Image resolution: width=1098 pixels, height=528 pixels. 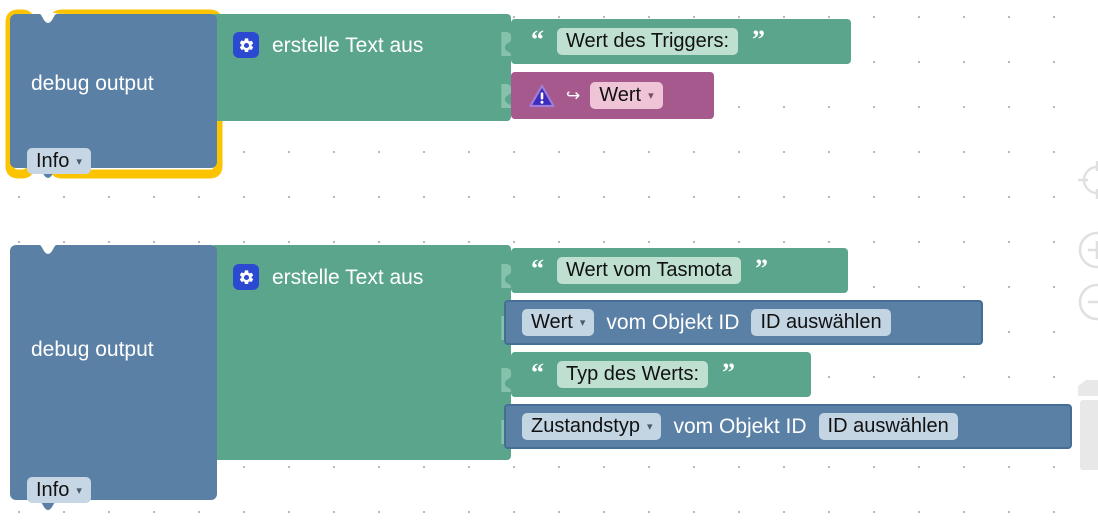 What do you see at coordinates (648, 41) in the screenshot?
I see `text-value-field: Wert des Triggers:` at bounding box center [648, 41].